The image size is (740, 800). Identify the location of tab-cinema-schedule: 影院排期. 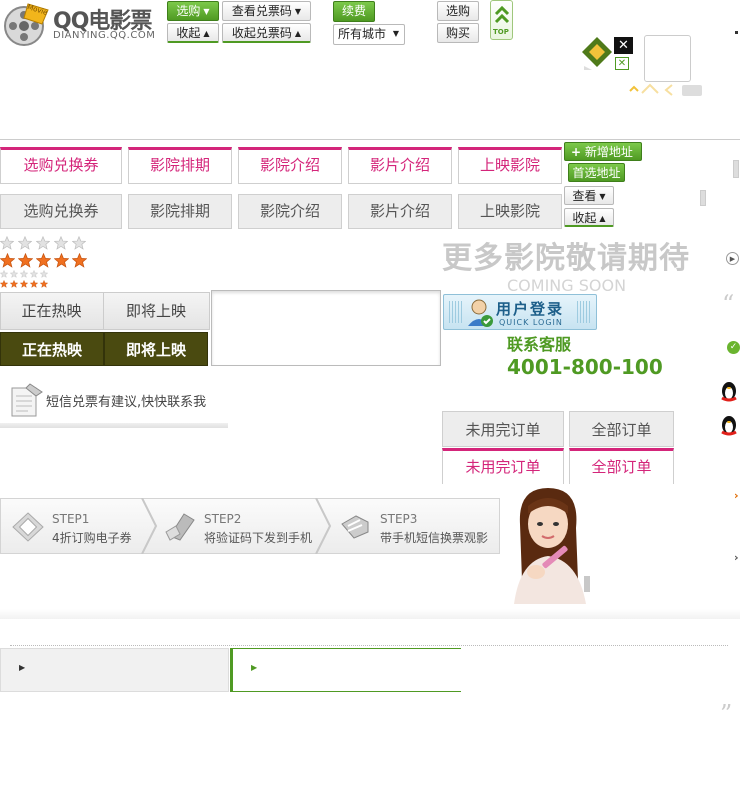
(180, 165).